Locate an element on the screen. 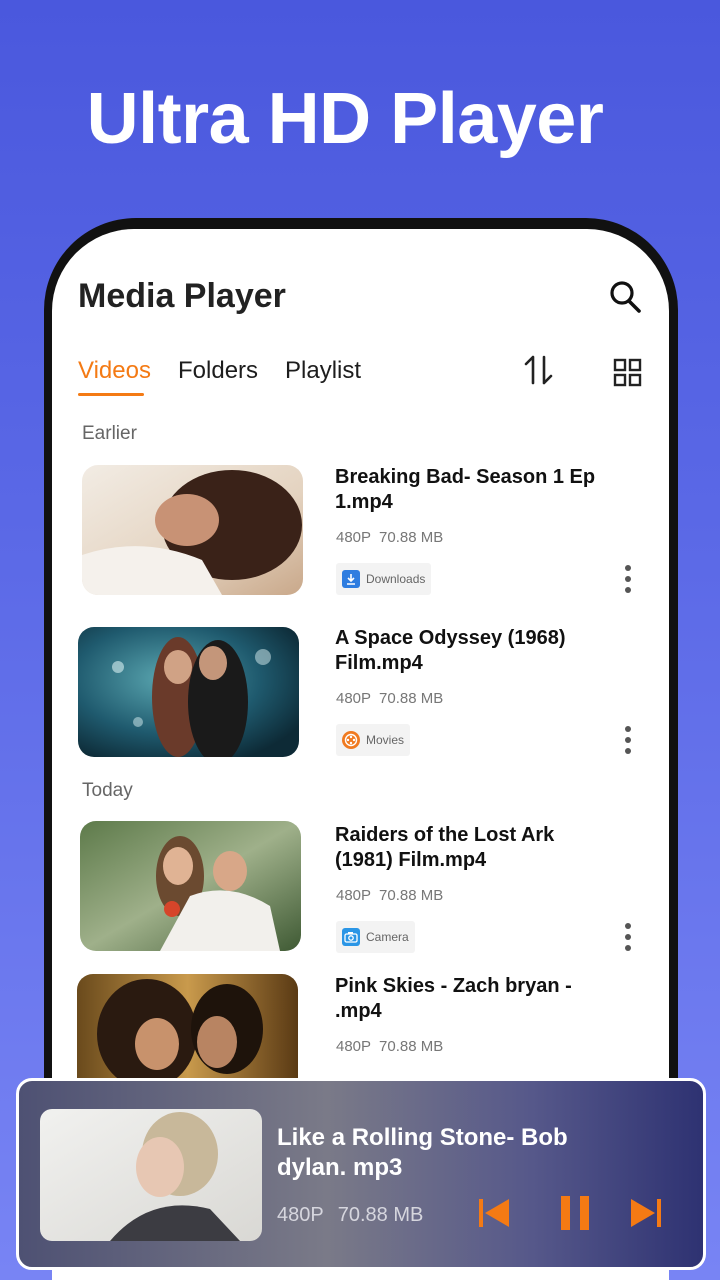 This screenshot has width=720, height=1280. section-label-today: Today is located at coordinates (107, 790).